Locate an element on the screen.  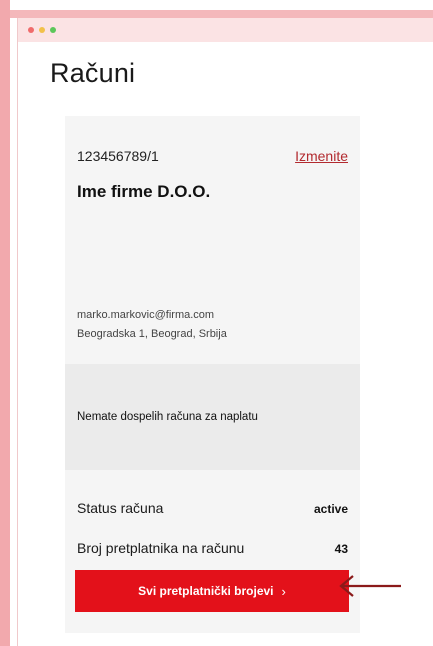
all-subscriber-numbers-label: Svi pretplatnički brojevi is located at coordinates (206, 591).